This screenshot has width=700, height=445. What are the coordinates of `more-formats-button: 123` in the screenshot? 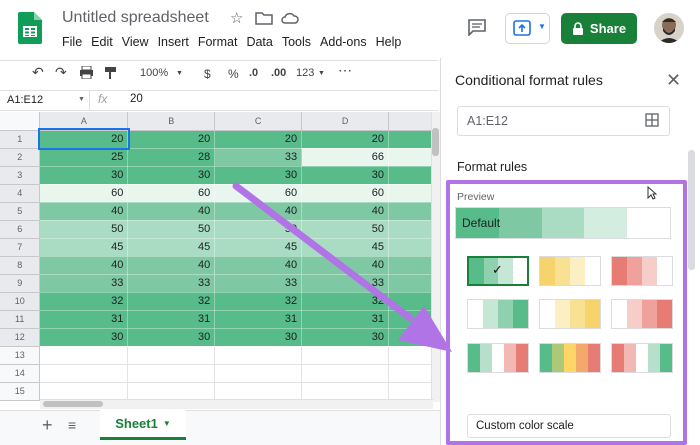 It's located at (305, 73).